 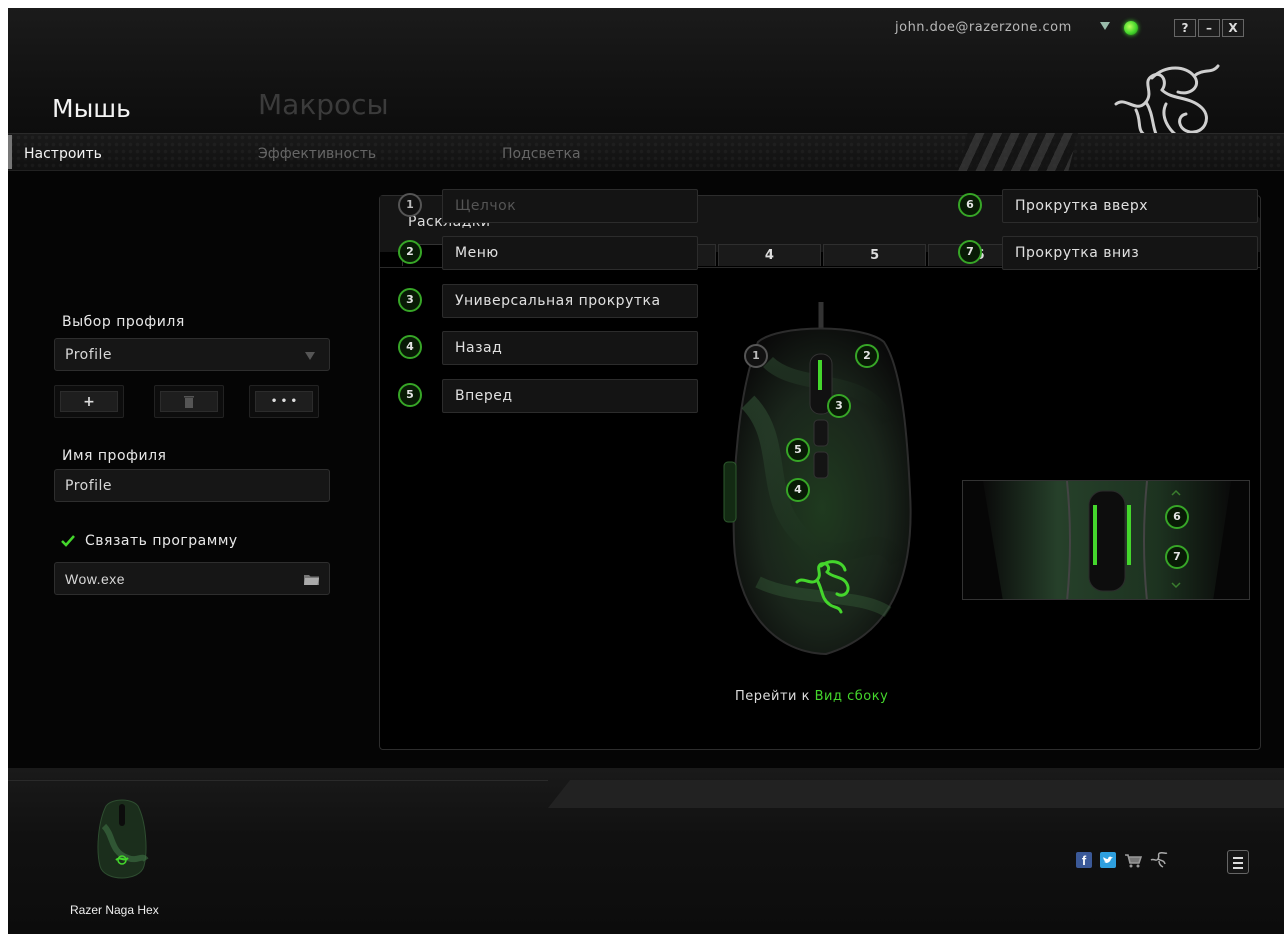 What do you see at coordinates (570, 206) in the screenshot?
I see `binding-field-1: Щелчок` at bounding box center [570, 206].